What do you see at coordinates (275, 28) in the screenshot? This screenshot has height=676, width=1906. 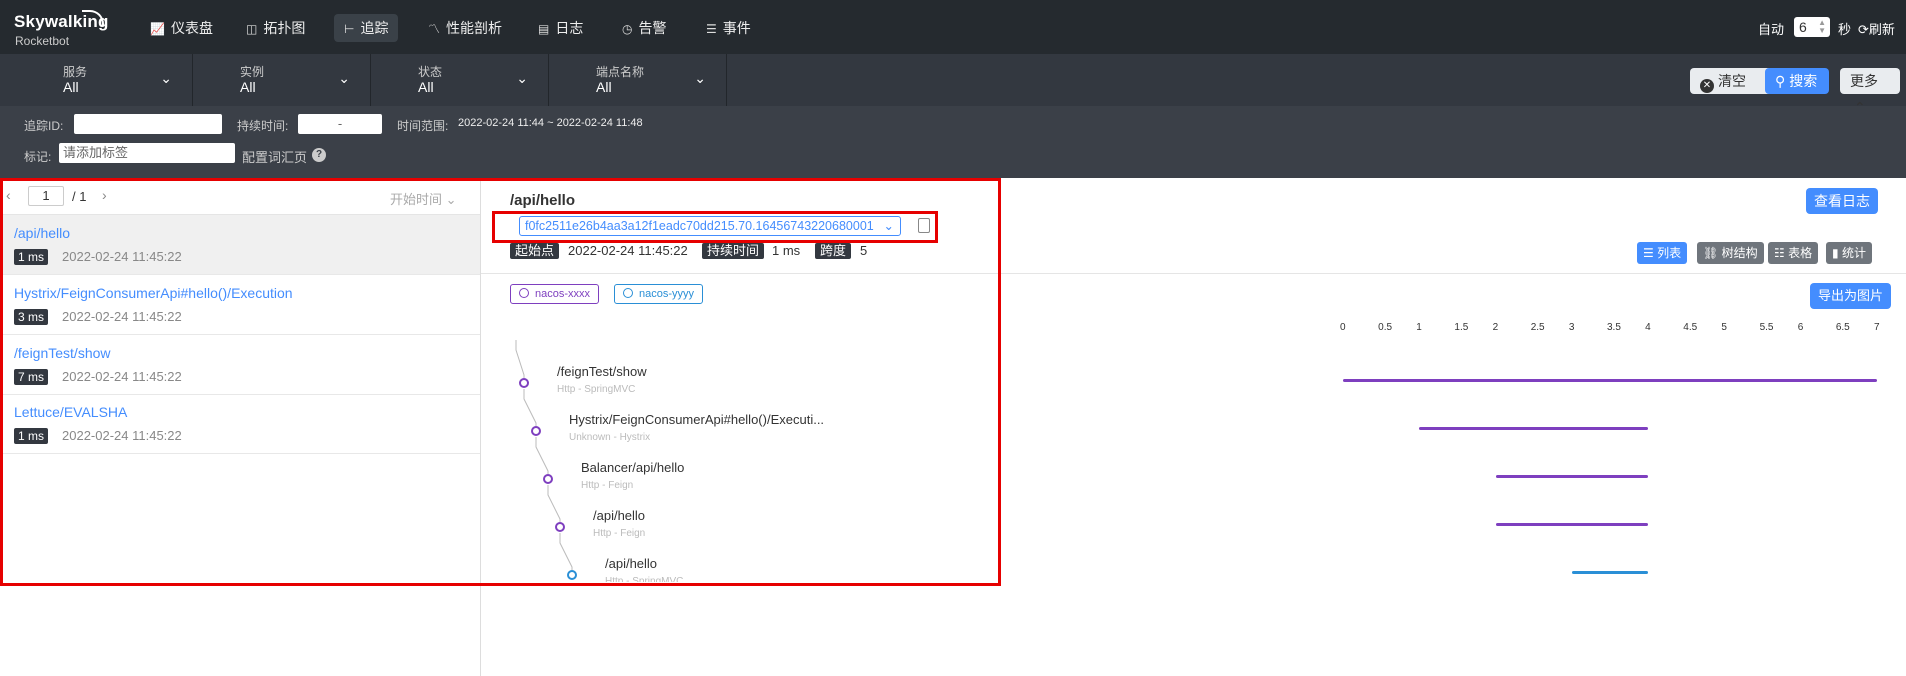 I see `nav-item-topology: ◫ 拓扑图` at bounding box center [275, 28].